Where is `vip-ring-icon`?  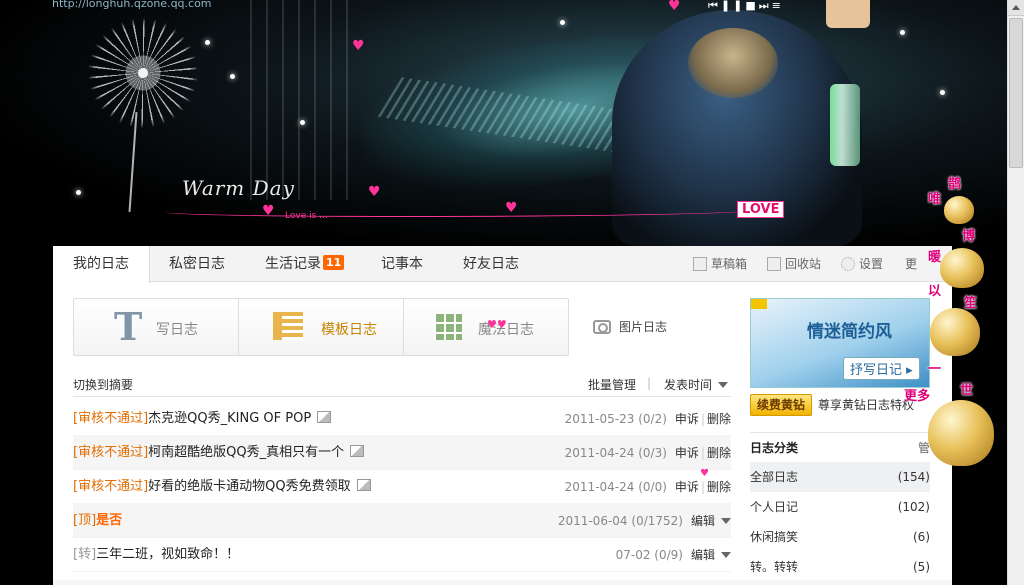
vip-ring-icon is located at coordinates (759, 304).